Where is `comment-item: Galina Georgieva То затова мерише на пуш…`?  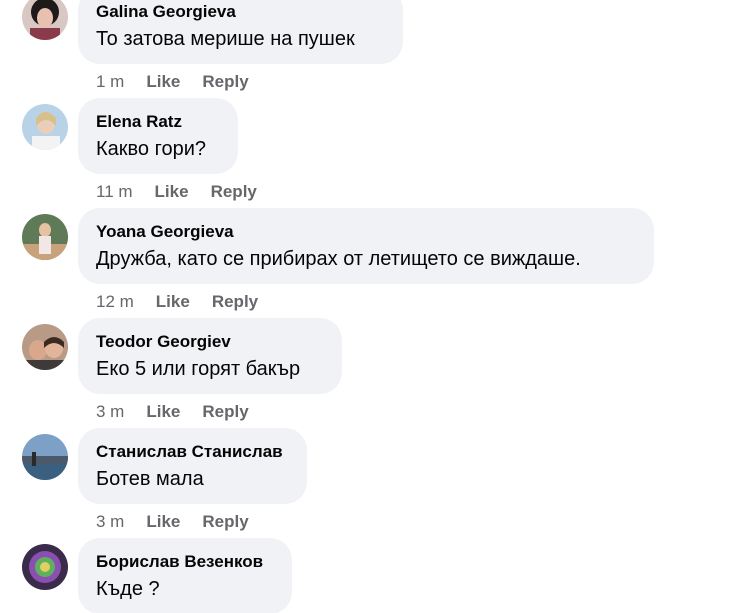
comment-item: Galina Georgieva То затова мерише на пуш… is located at coordinates (373, 45).